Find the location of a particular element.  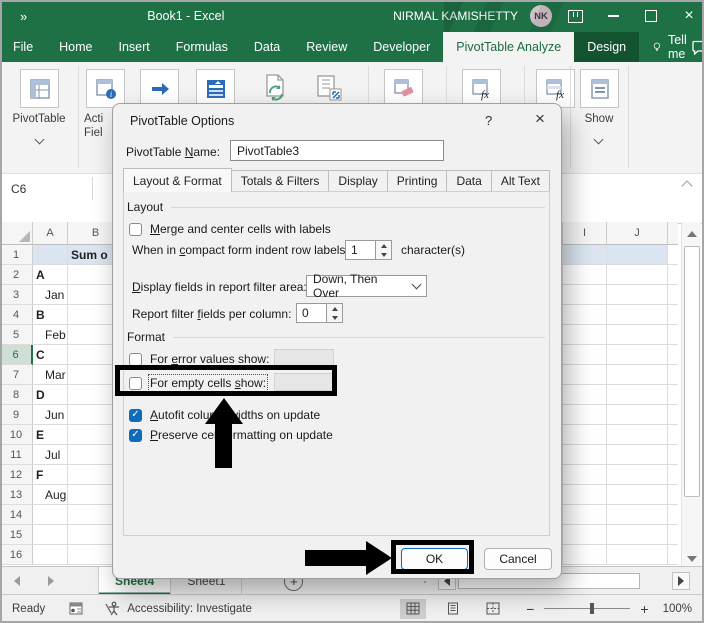

checkbox-autofit: ✓ is located at coordinates (135, 415).